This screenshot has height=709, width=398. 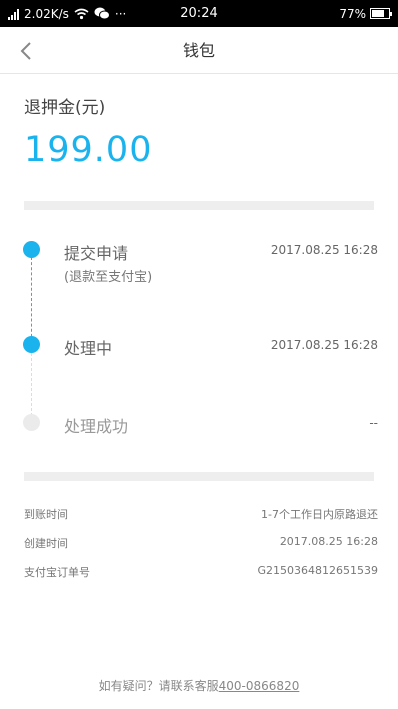 I want to click on timeline-step-title: 提交申请, so click(x=96, y=253).